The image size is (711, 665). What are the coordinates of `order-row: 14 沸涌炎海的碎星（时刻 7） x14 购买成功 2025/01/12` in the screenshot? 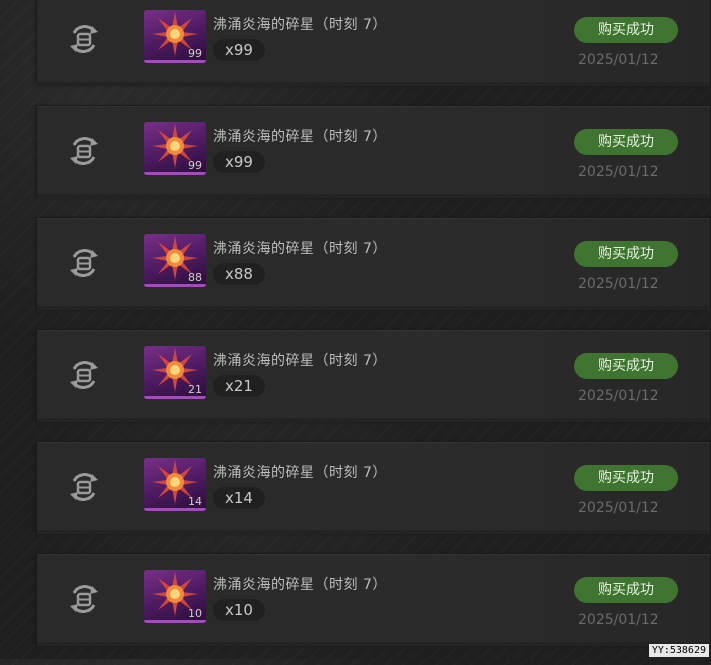 It's located at (373, 487).